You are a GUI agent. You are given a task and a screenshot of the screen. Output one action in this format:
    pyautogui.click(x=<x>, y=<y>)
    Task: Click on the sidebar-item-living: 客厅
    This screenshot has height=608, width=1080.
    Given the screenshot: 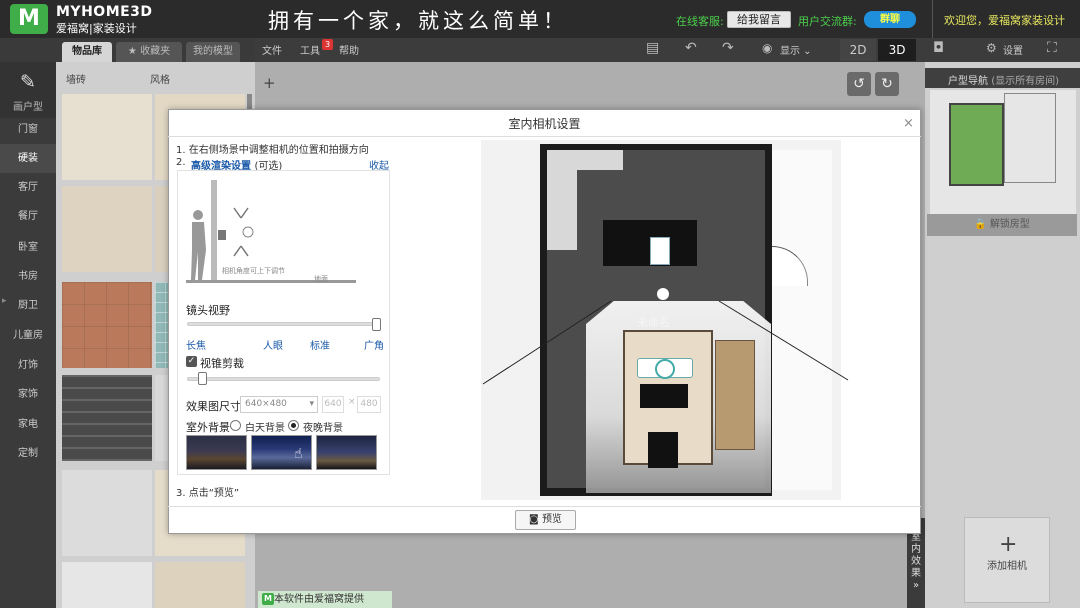 What is the action you would take?
    pyautogui.click(x=28, y=187)
    